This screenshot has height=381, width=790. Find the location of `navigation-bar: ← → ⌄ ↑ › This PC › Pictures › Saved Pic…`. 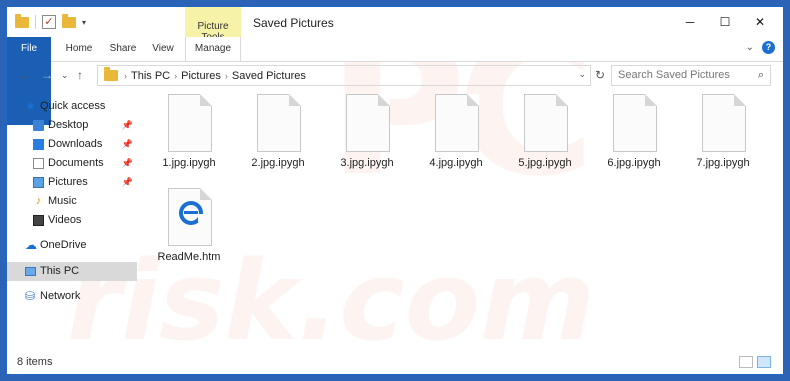

navigation-bar: ← → ⌄ ↑ › This PC › Pictures › Saved Pic… is located at coordinates (395, 76).